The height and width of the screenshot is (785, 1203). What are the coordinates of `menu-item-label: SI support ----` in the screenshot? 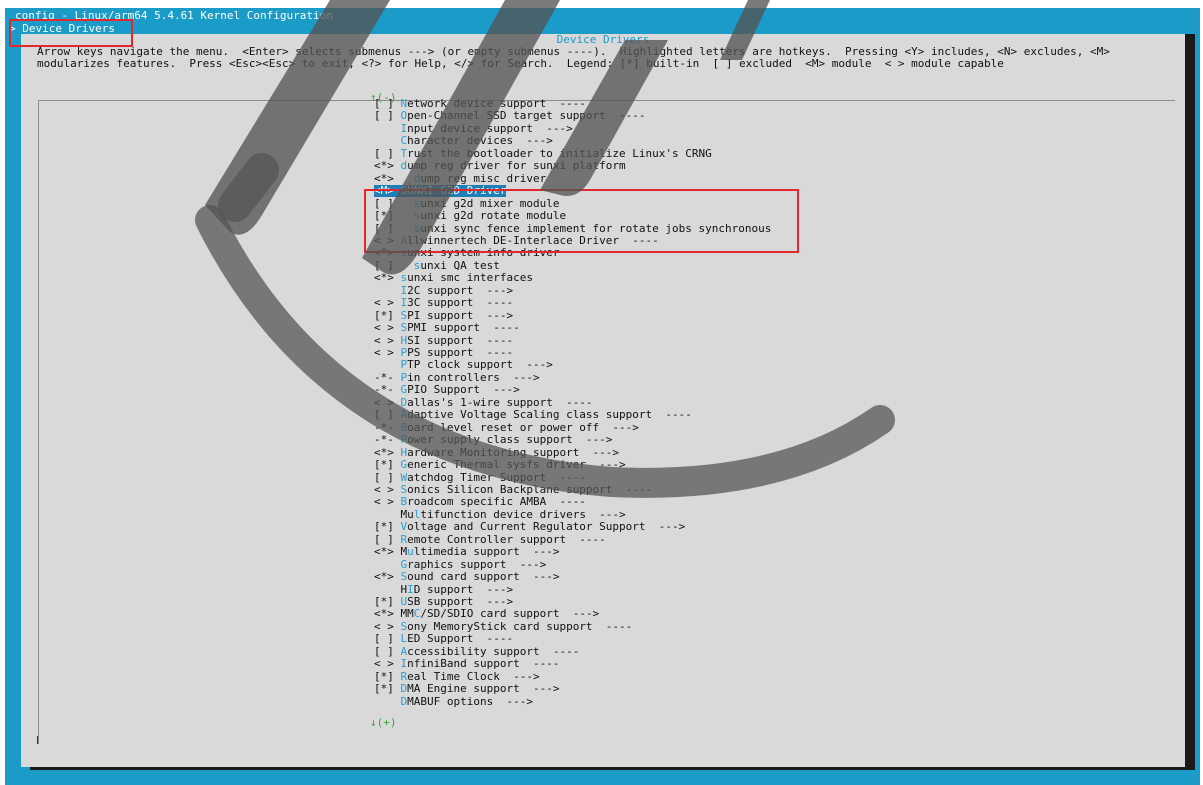 It's located at (460, 340).